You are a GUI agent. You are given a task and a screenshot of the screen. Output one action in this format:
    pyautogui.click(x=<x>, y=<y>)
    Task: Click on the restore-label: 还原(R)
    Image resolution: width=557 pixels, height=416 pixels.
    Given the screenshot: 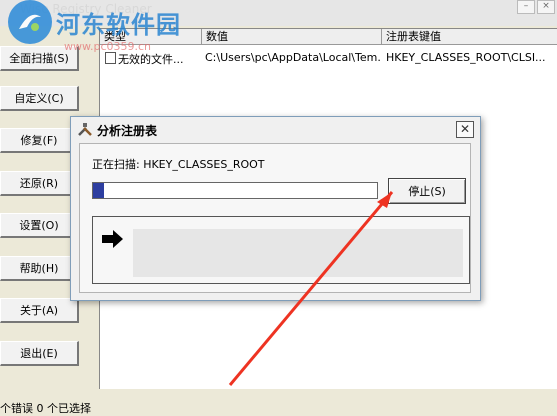 What is the action you would take?
    pyautogui.click(x=39, y=183)
    